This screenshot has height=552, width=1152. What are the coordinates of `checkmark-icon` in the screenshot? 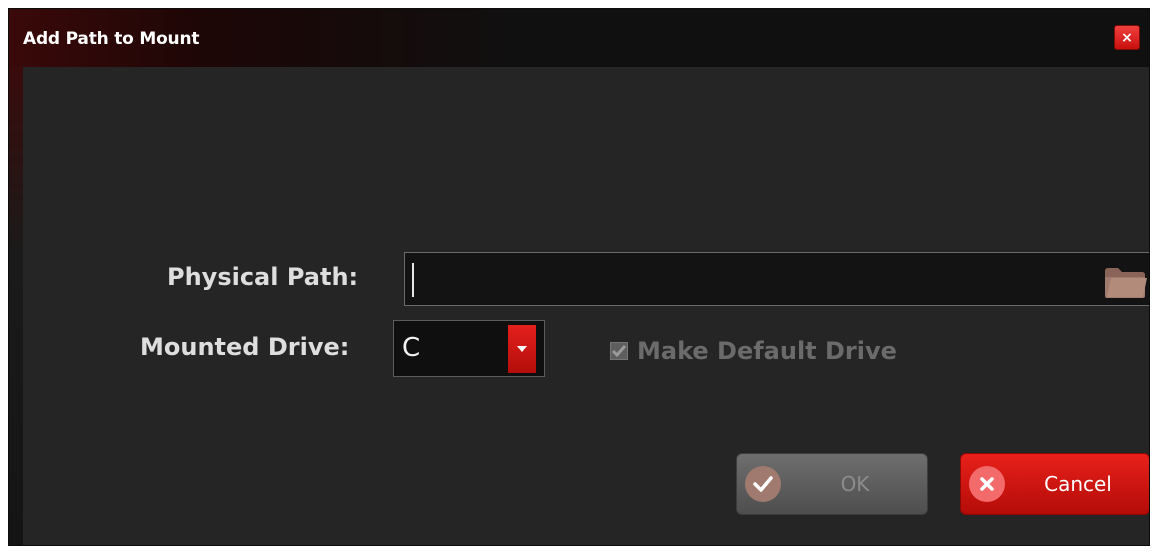 It's located at (619, 351).